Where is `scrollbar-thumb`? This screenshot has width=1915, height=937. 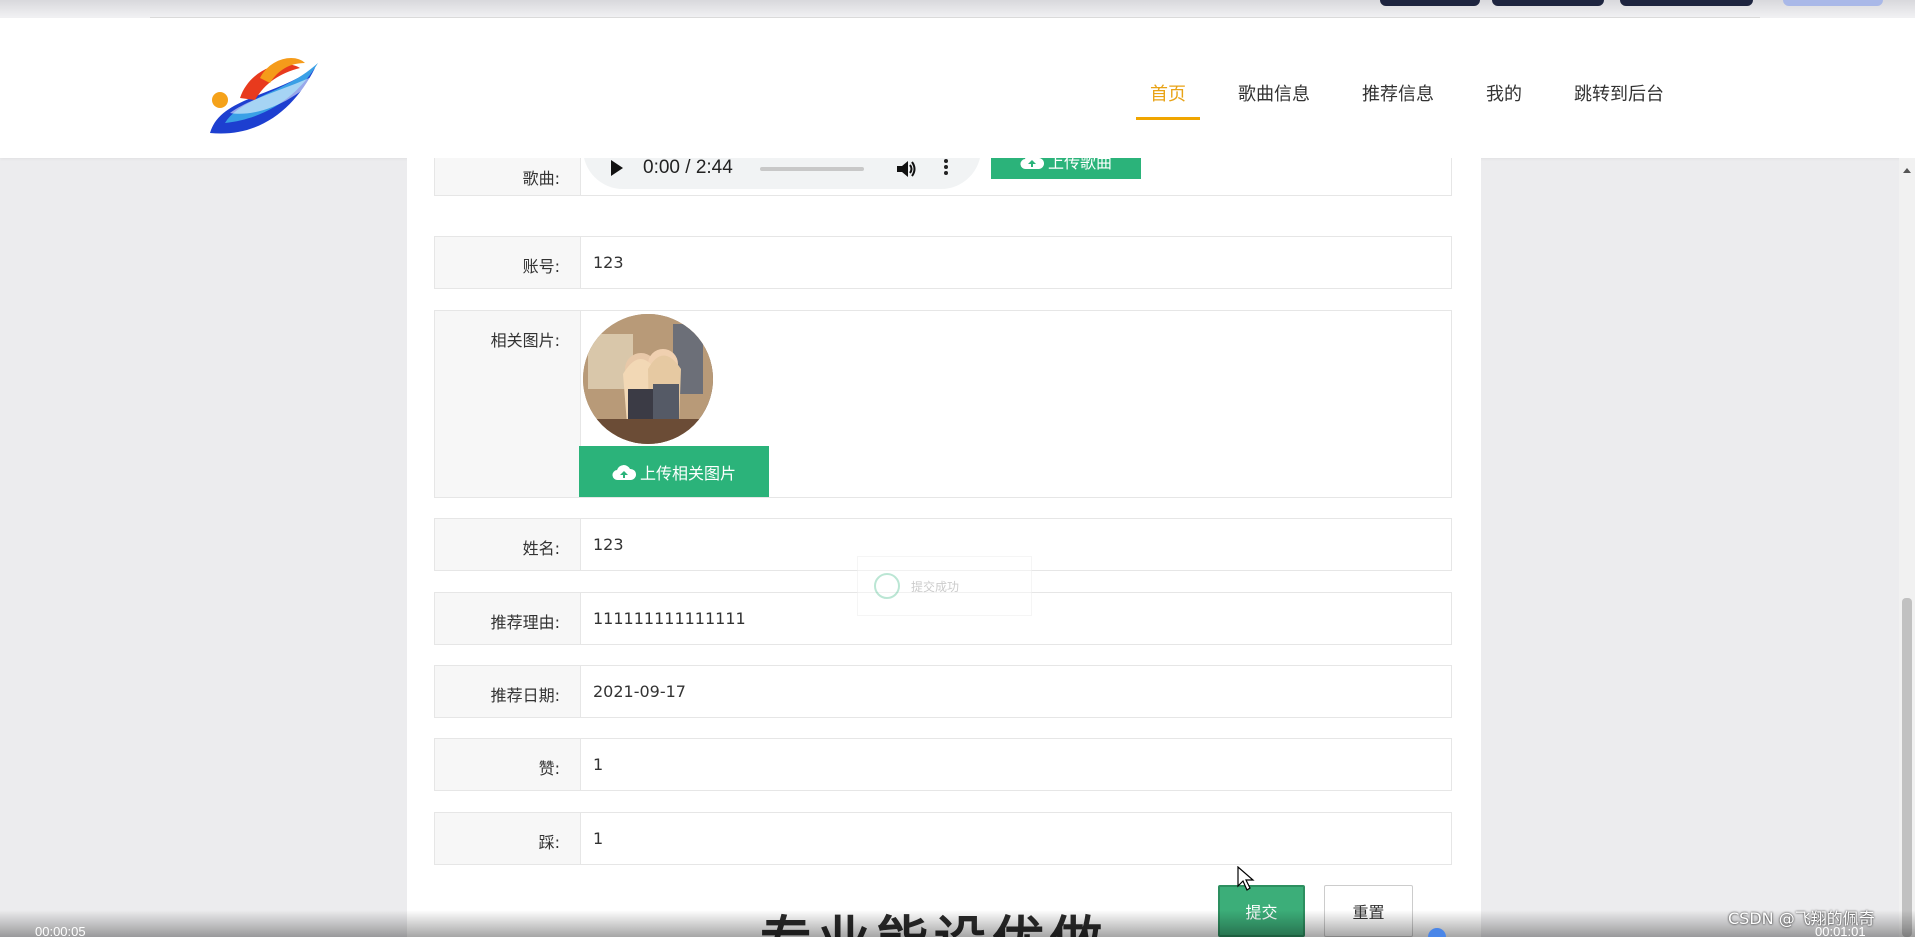
scrollbar-thumb is located at coordinates (1907, 767).